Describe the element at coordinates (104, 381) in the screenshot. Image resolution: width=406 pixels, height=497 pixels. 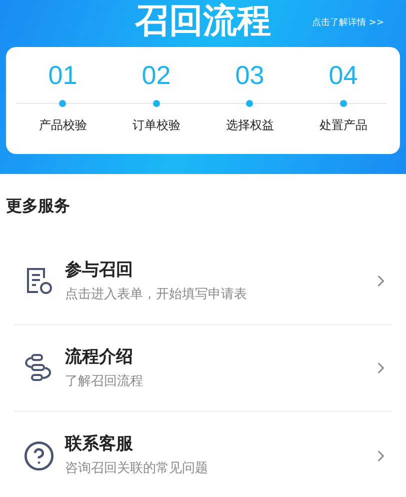
I see `service-subtitle: 了解召回流程` at that location.